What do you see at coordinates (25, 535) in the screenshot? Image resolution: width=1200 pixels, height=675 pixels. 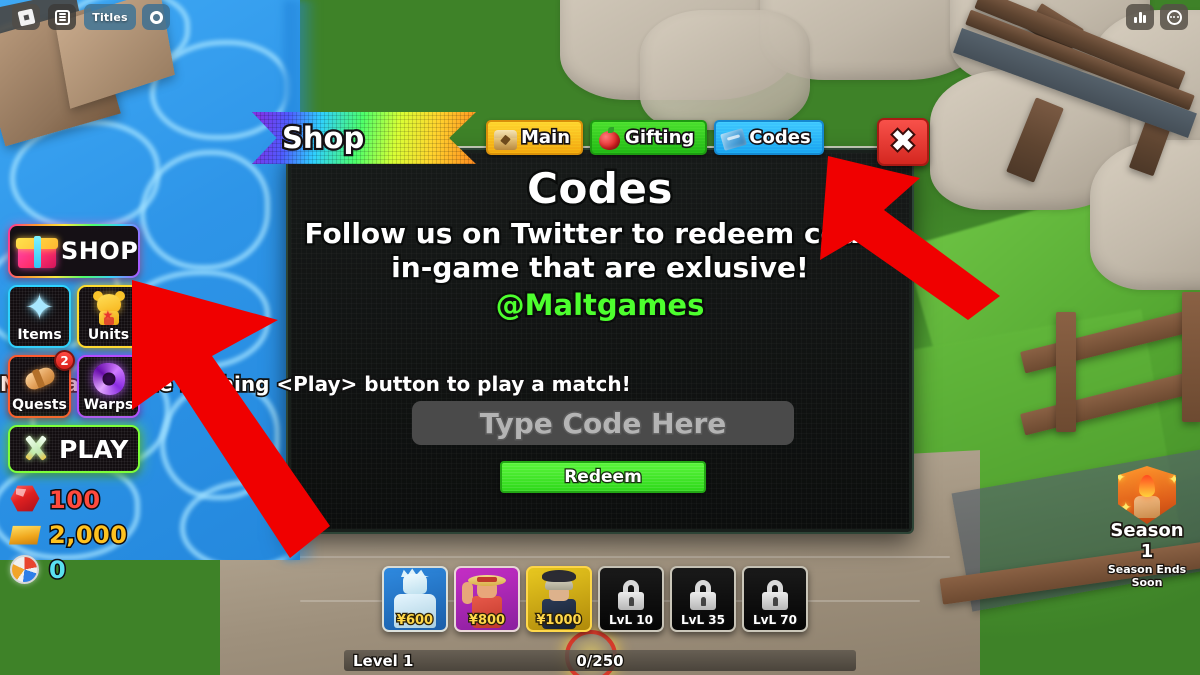 I see `gold-bar-icon` at bounding box center [25, 535].